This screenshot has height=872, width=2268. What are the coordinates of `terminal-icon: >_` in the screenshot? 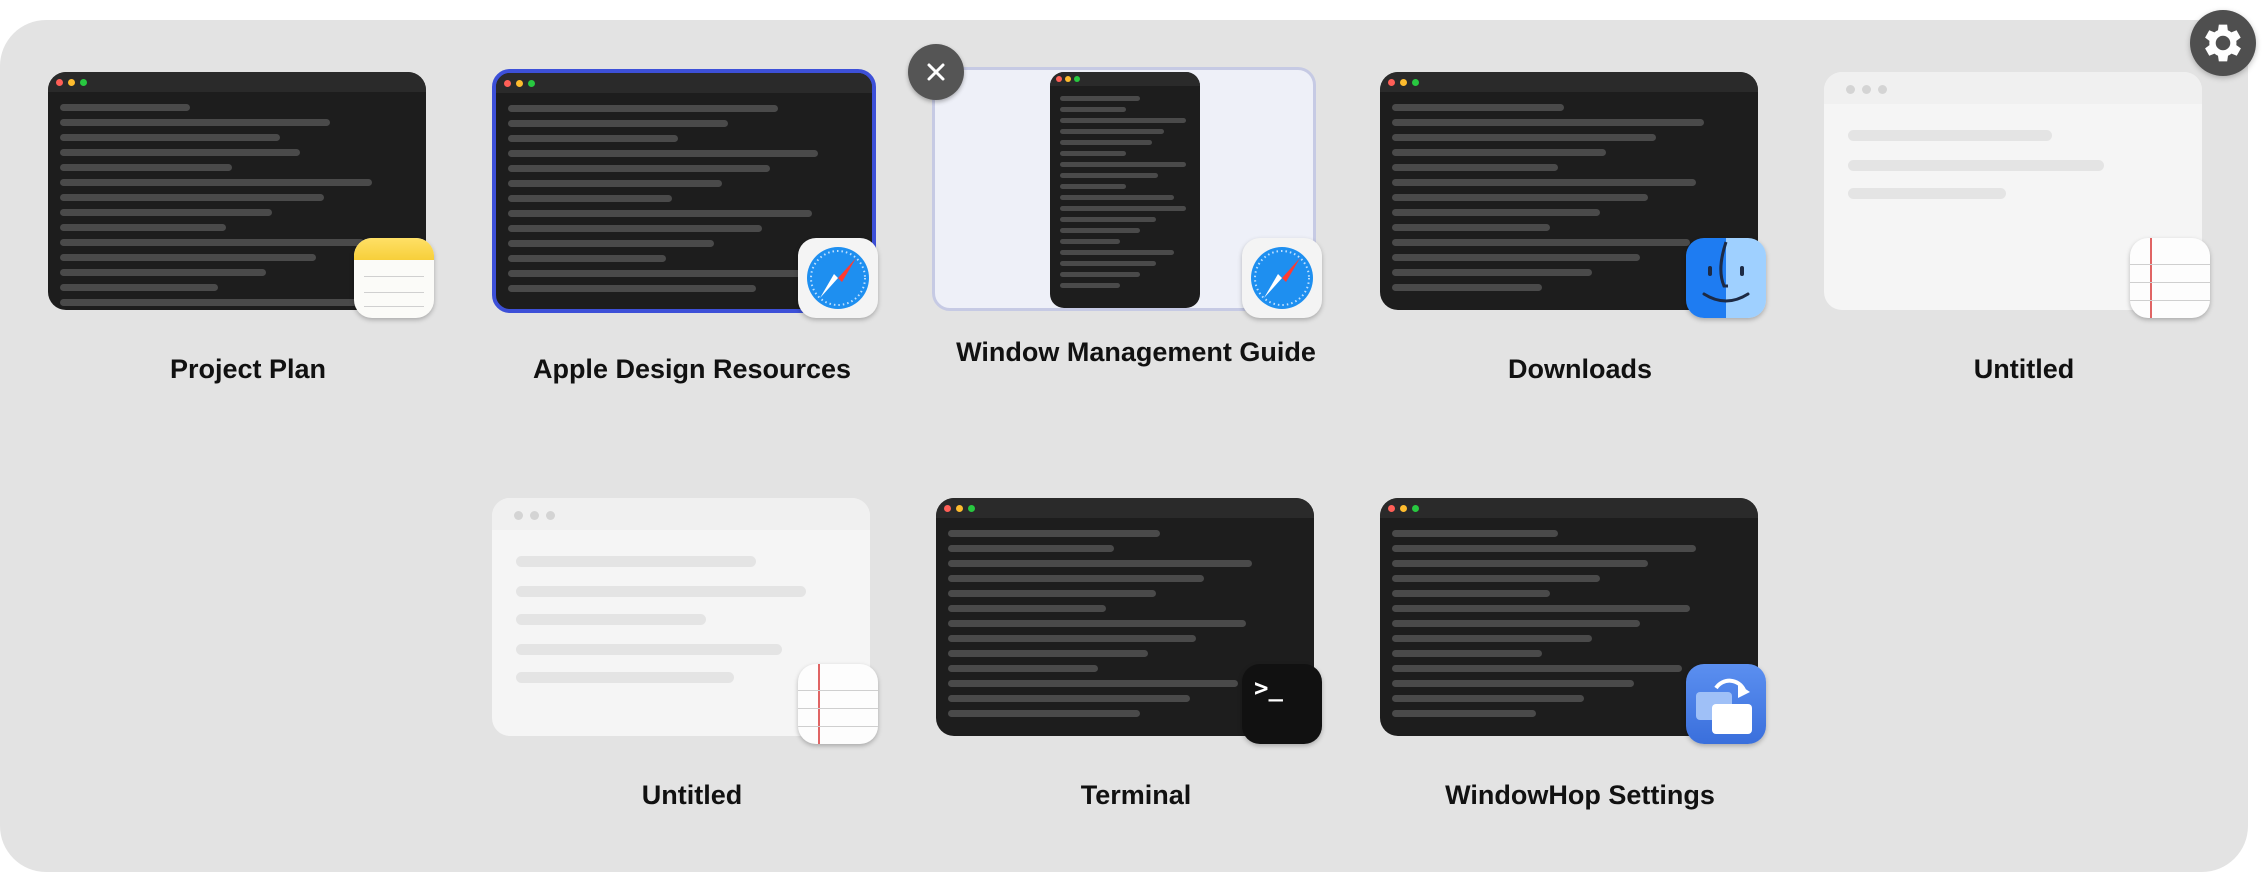 It's located at (1282, 704).